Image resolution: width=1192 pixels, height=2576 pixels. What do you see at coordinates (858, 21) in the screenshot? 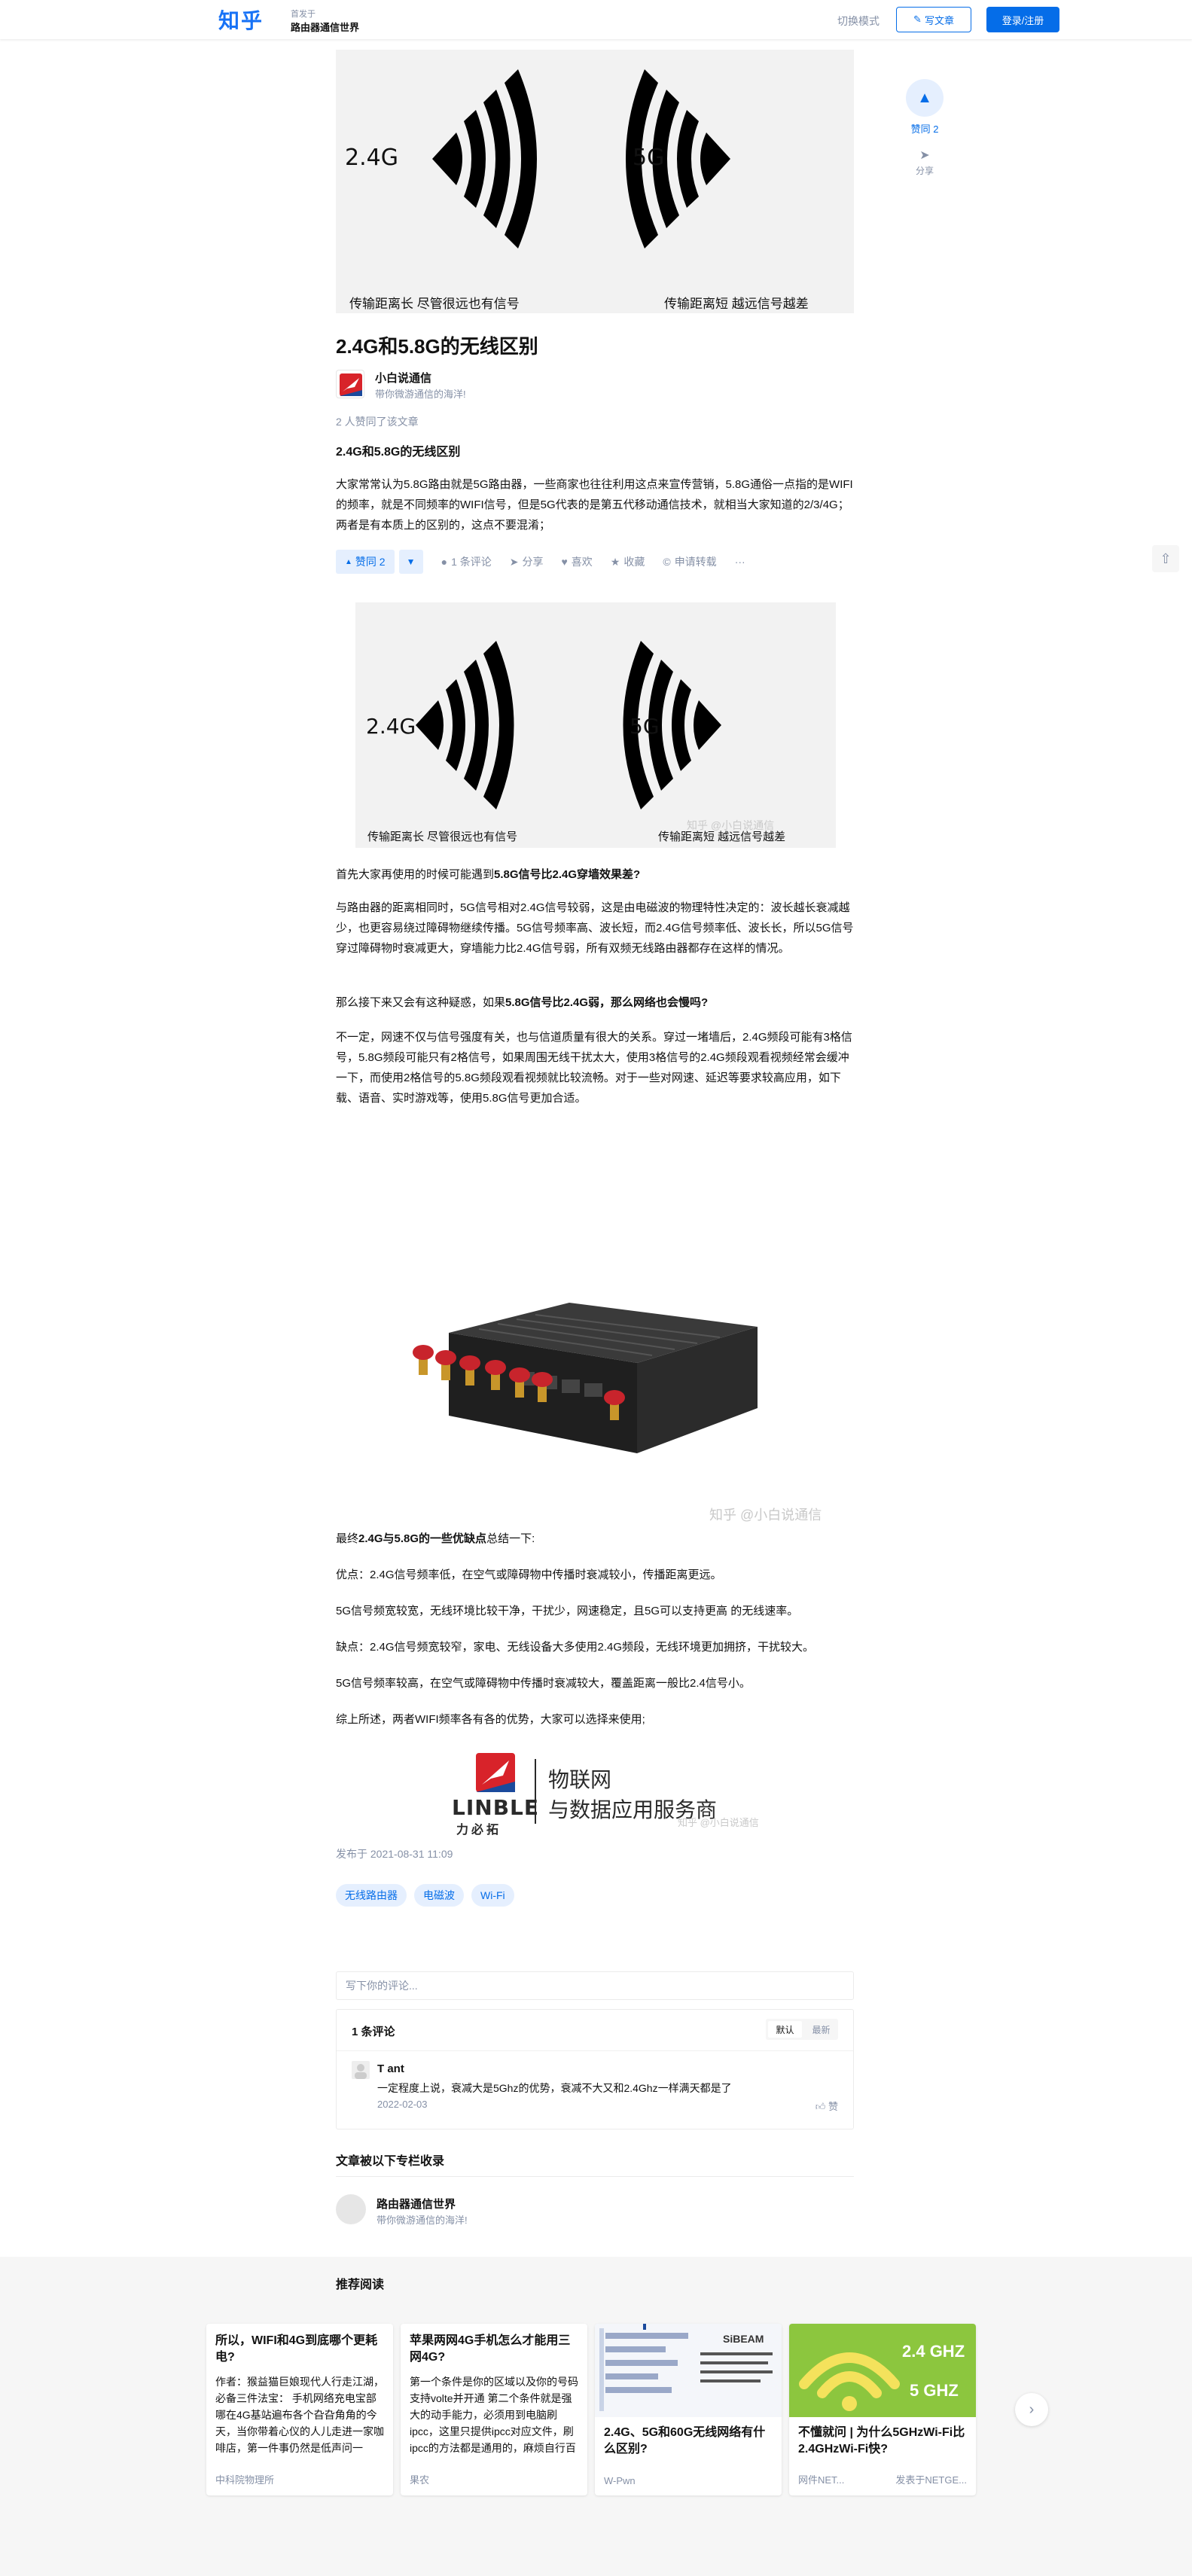
I see `switch-mode-button: 切换模式` at bounding box center [858, 21].